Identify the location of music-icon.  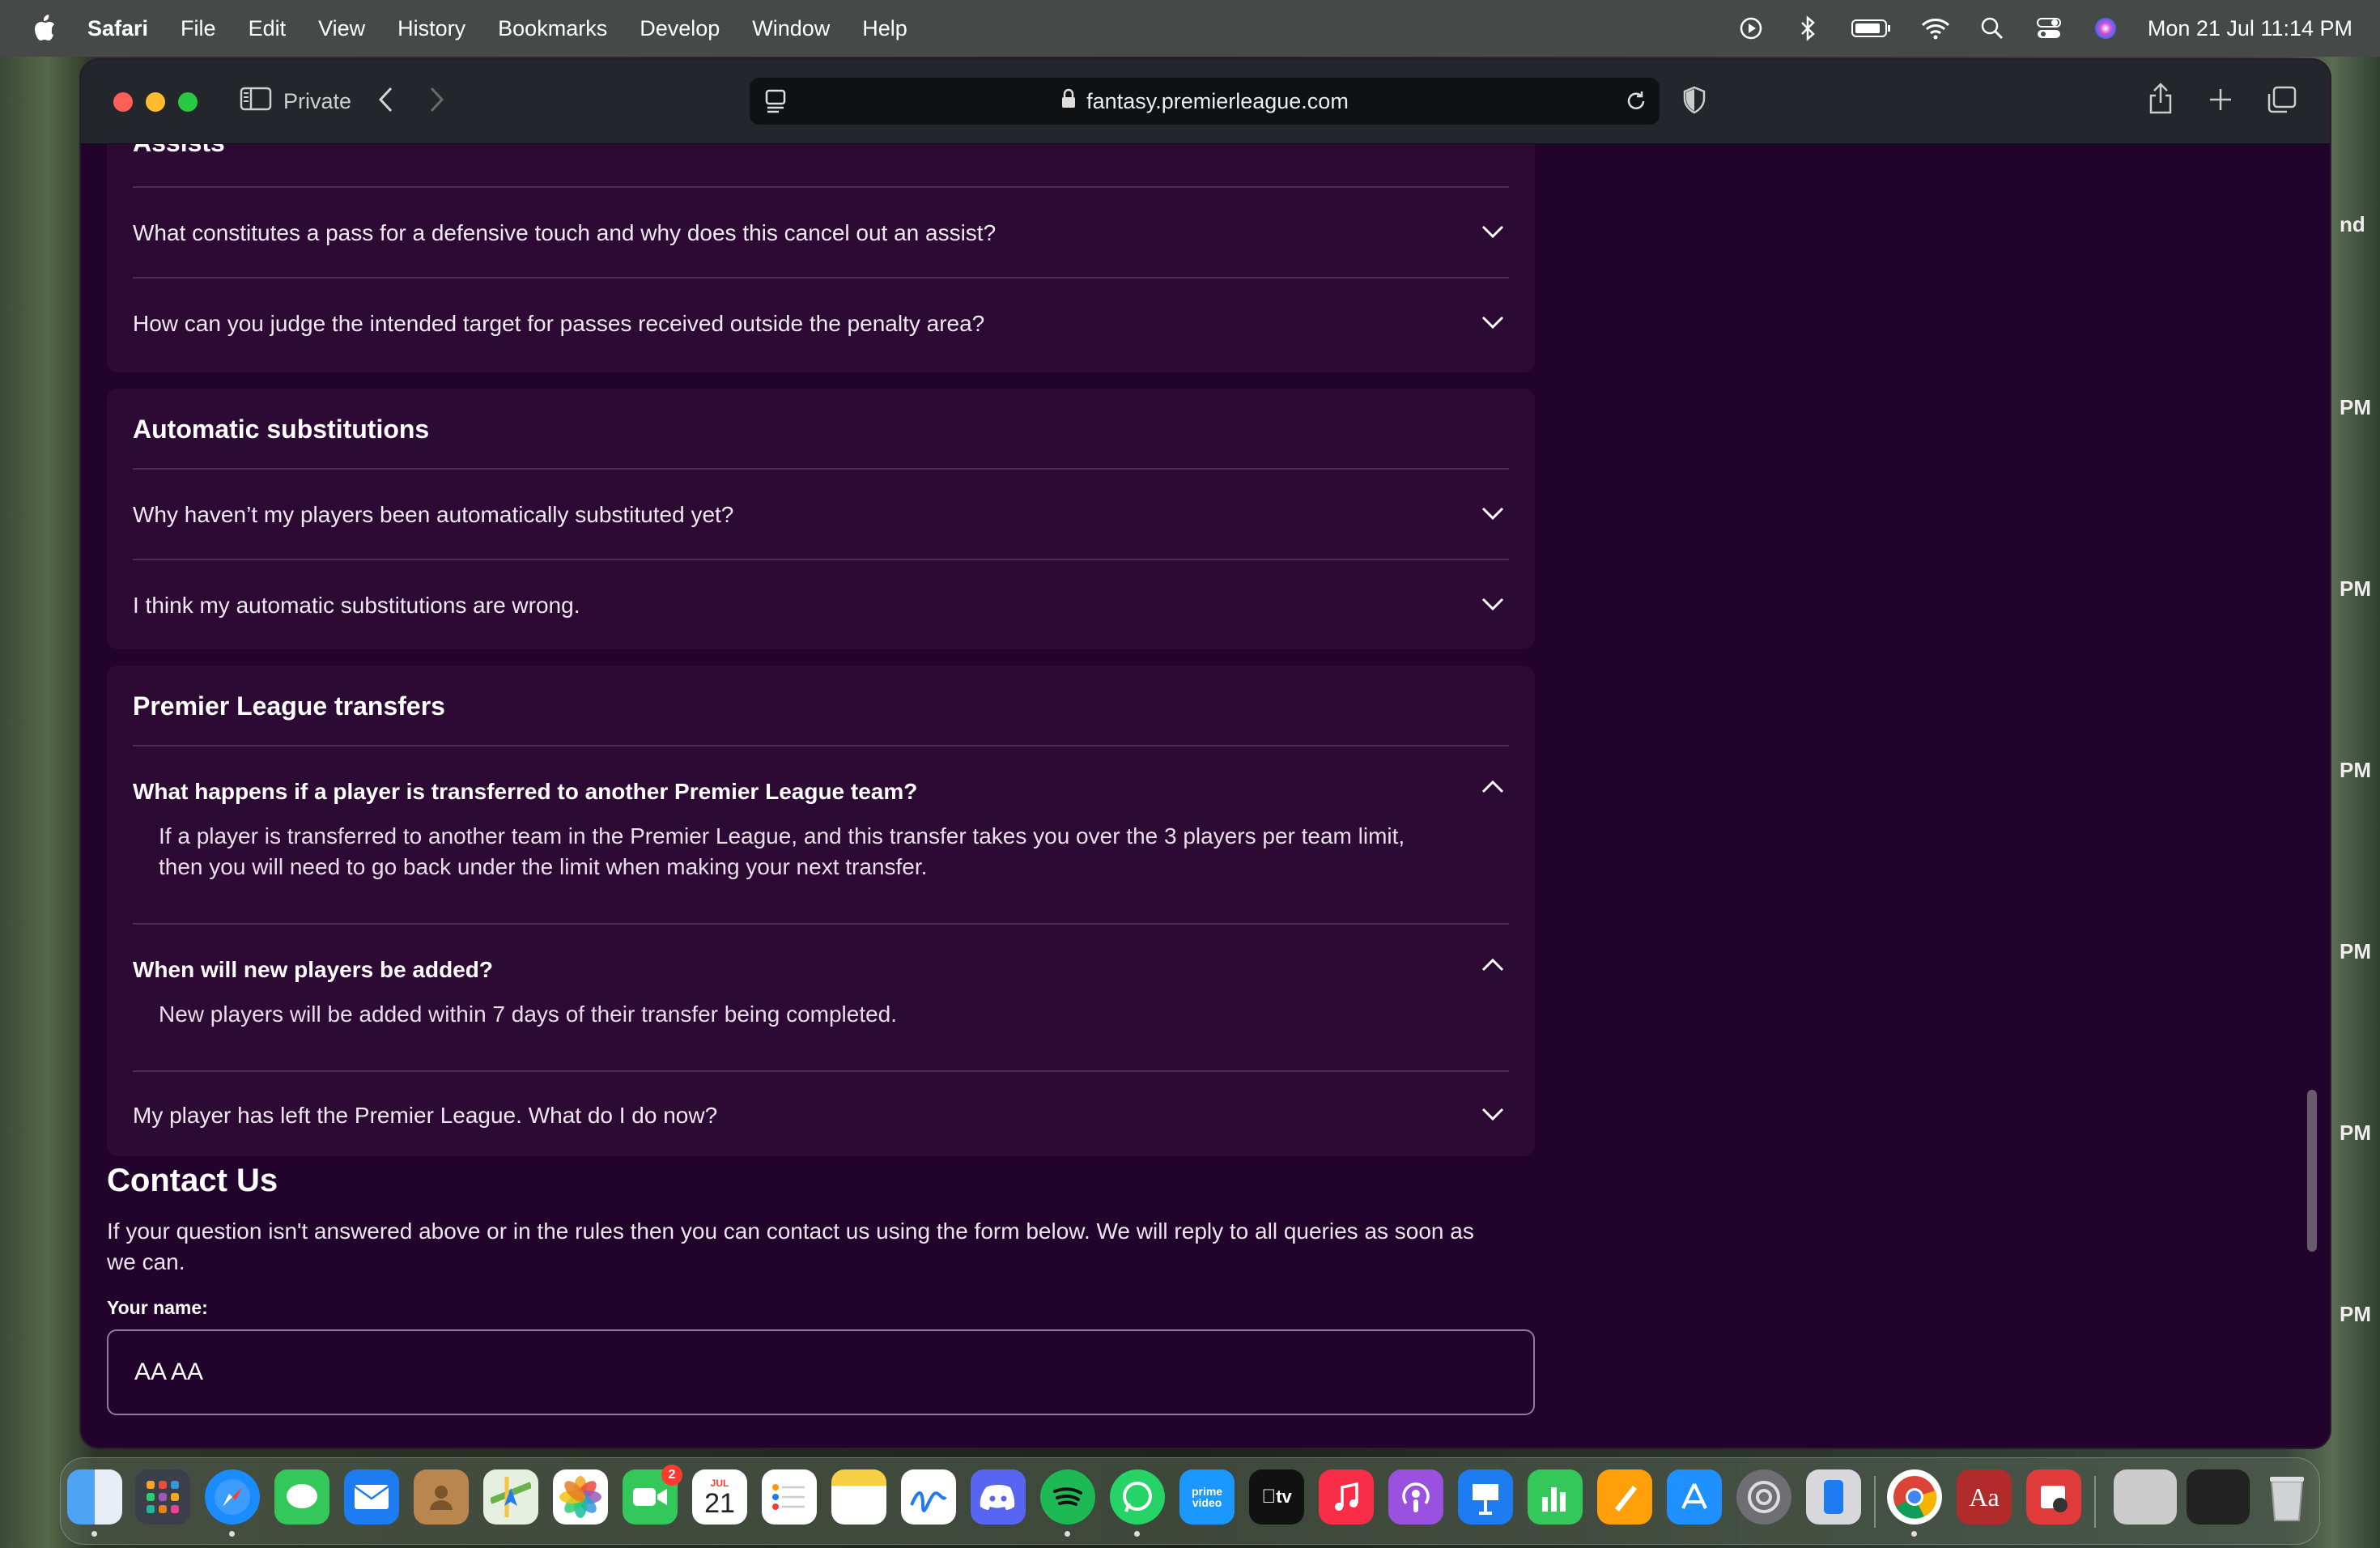
(1347, 1497).